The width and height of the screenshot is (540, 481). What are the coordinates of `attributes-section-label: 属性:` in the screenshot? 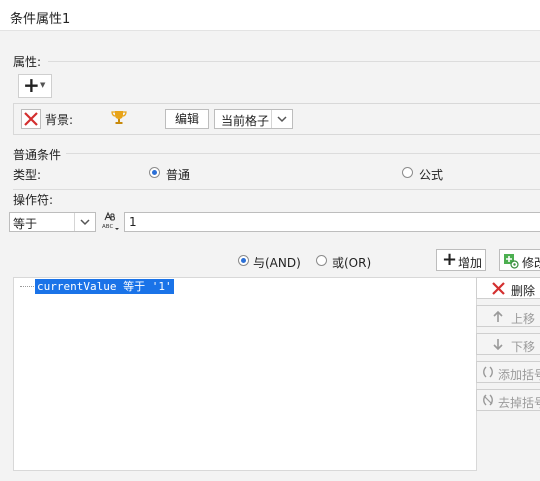 It's located at (27, 62).